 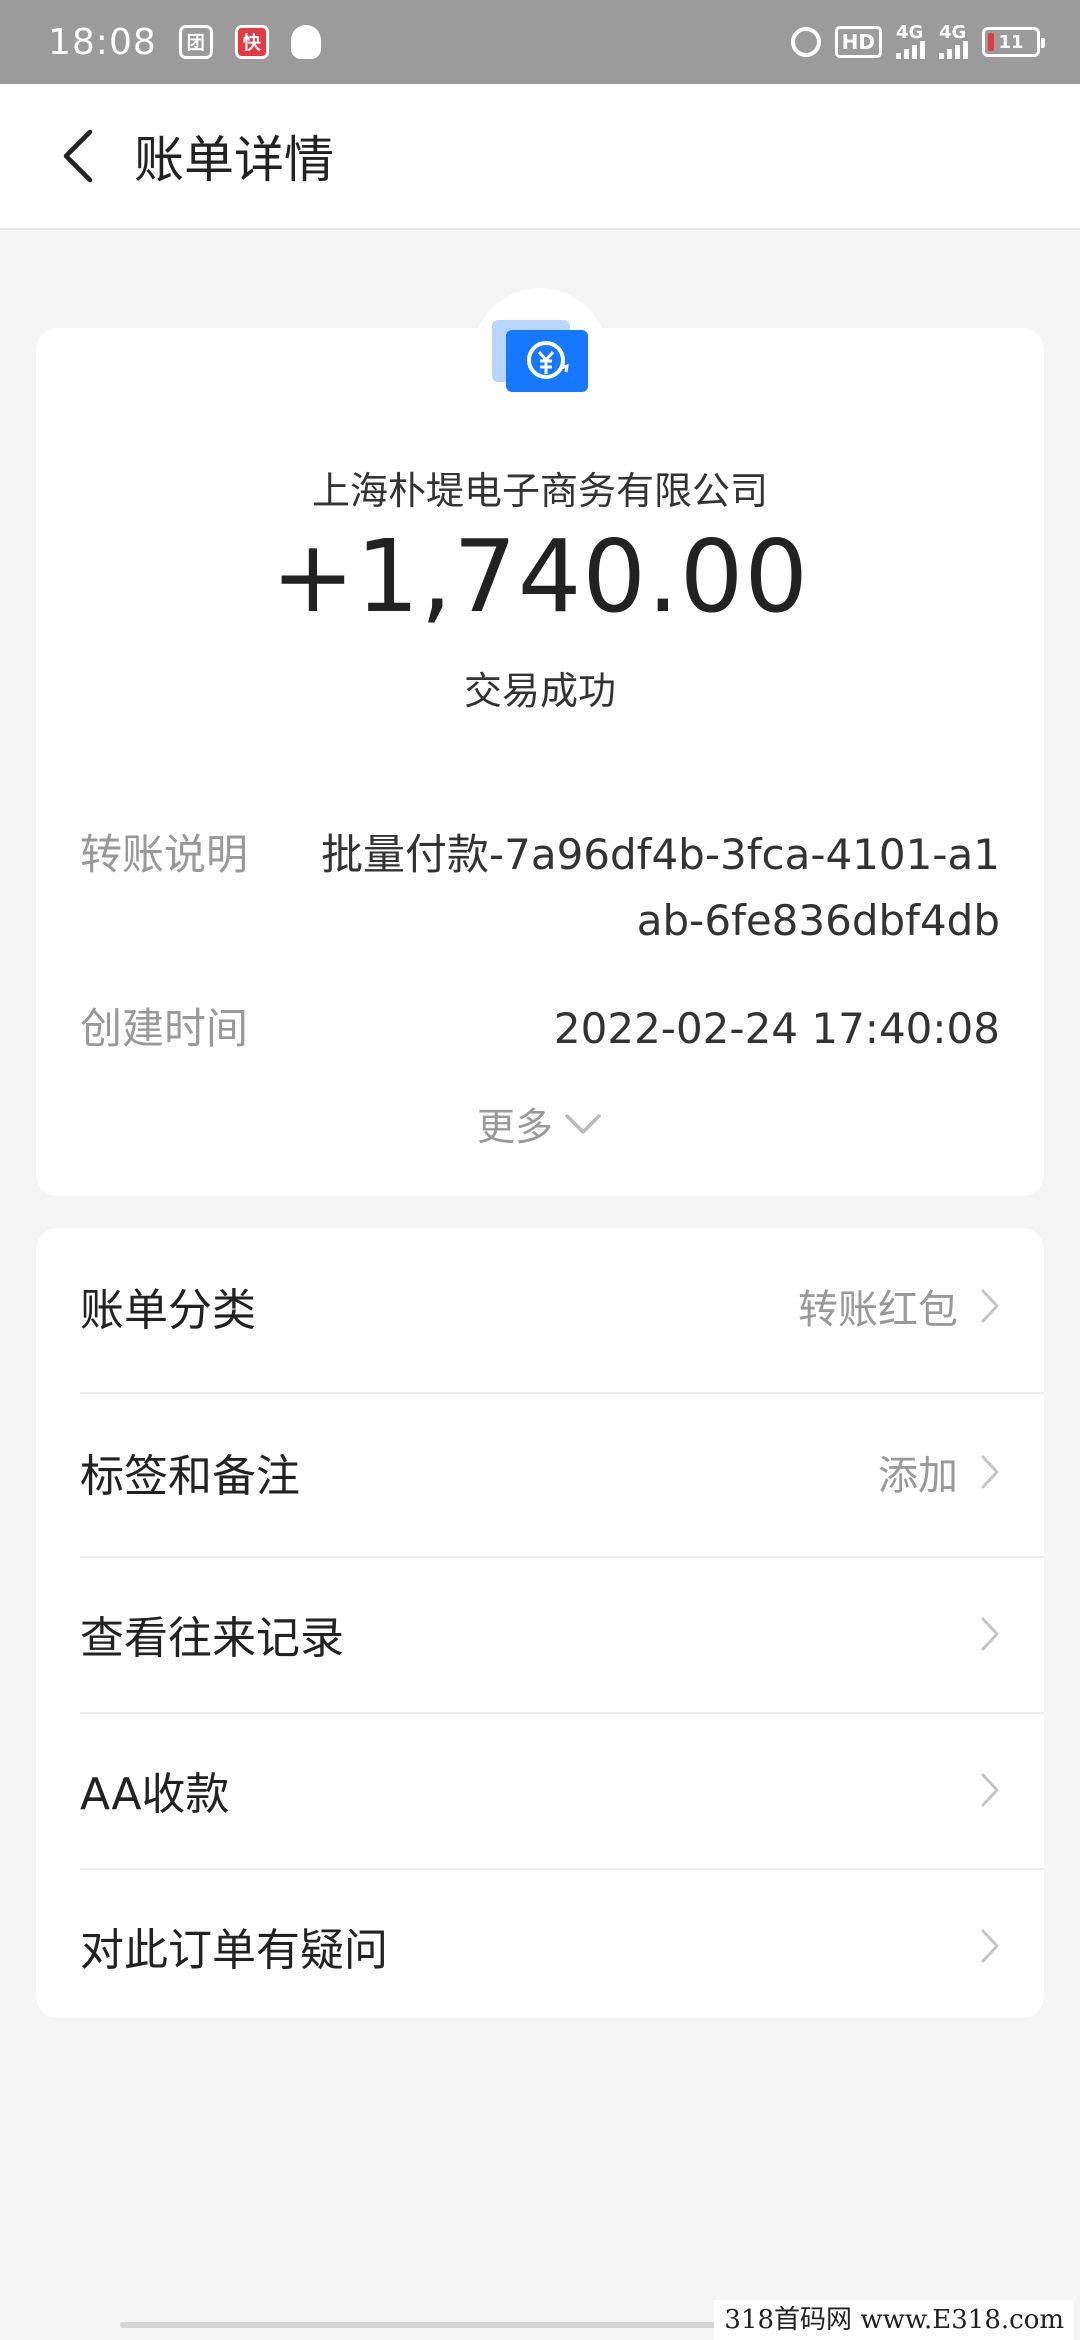 I want to click on detail-value: 2022-02-24 17:40:08, so click(x=776, y=1028).